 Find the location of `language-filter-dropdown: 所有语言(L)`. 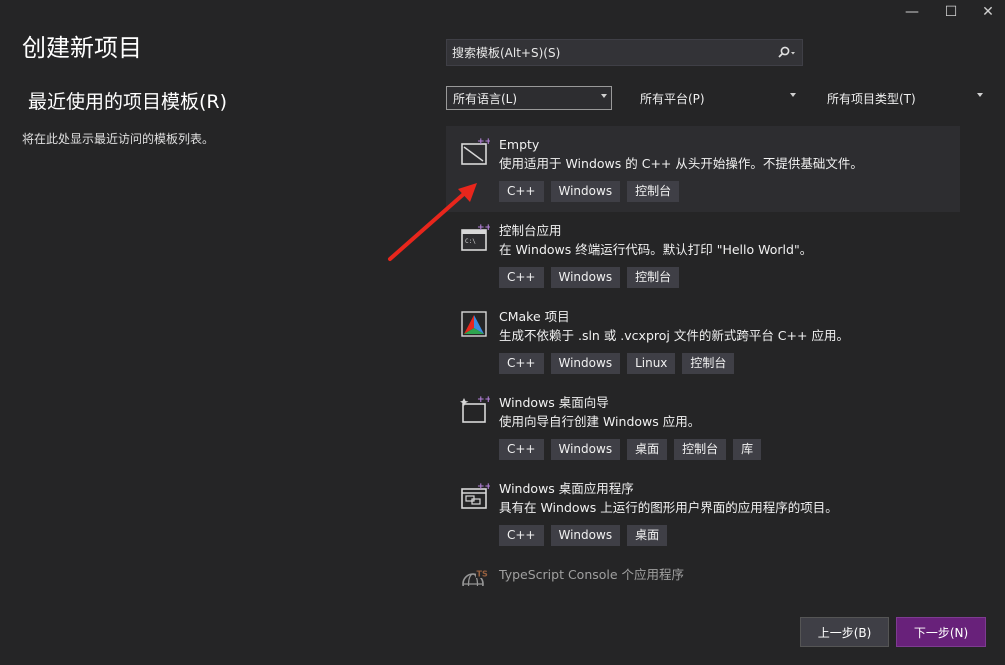

language-filter-dropdown: 所有语言(L) is located at coordinates (529, 98).